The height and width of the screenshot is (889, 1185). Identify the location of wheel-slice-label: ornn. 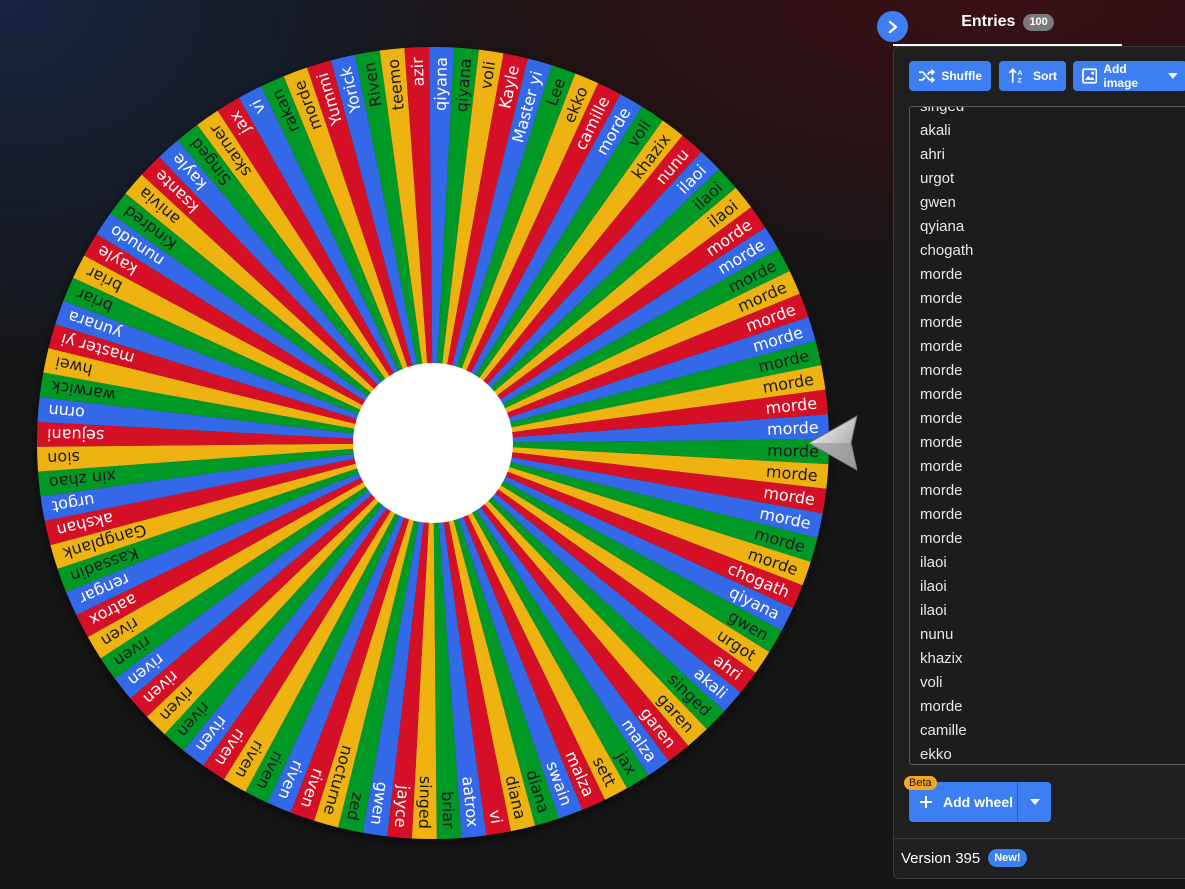
(67, 412).